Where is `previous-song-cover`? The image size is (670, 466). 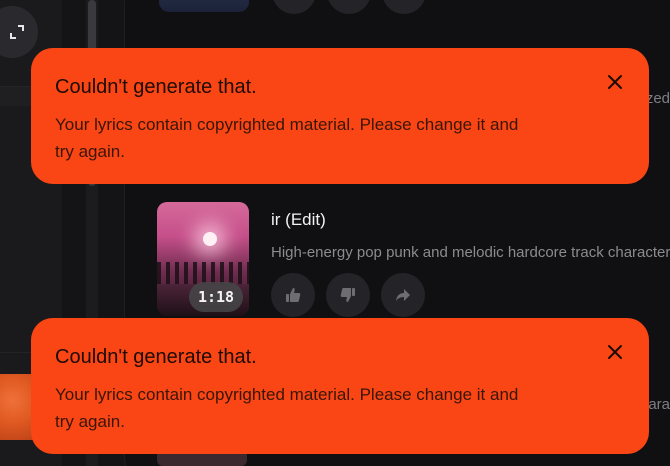
previous-song-cover is located at coordinates (204, 6).